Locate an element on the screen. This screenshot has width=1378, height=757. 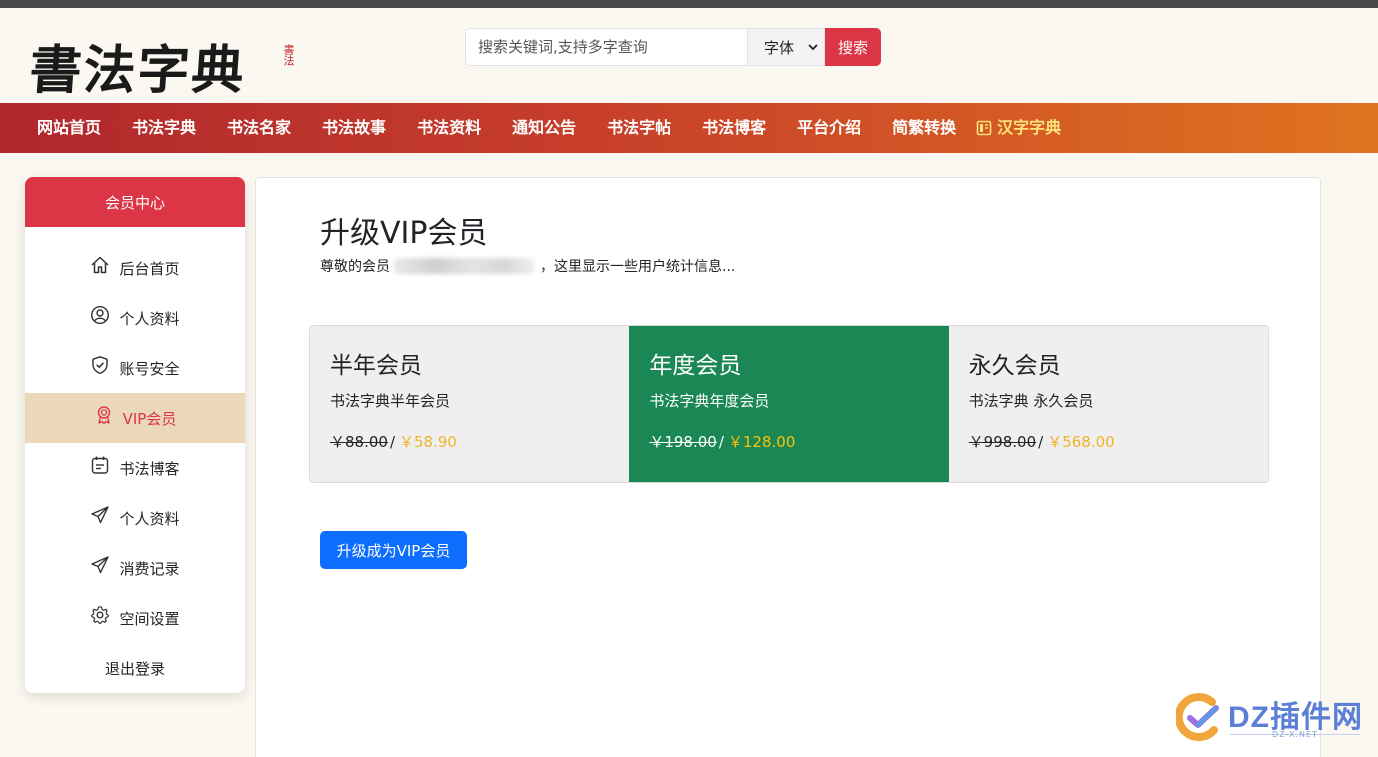
sidebar-item-consumption: 消费记录 is located at coordinates (135, 568).